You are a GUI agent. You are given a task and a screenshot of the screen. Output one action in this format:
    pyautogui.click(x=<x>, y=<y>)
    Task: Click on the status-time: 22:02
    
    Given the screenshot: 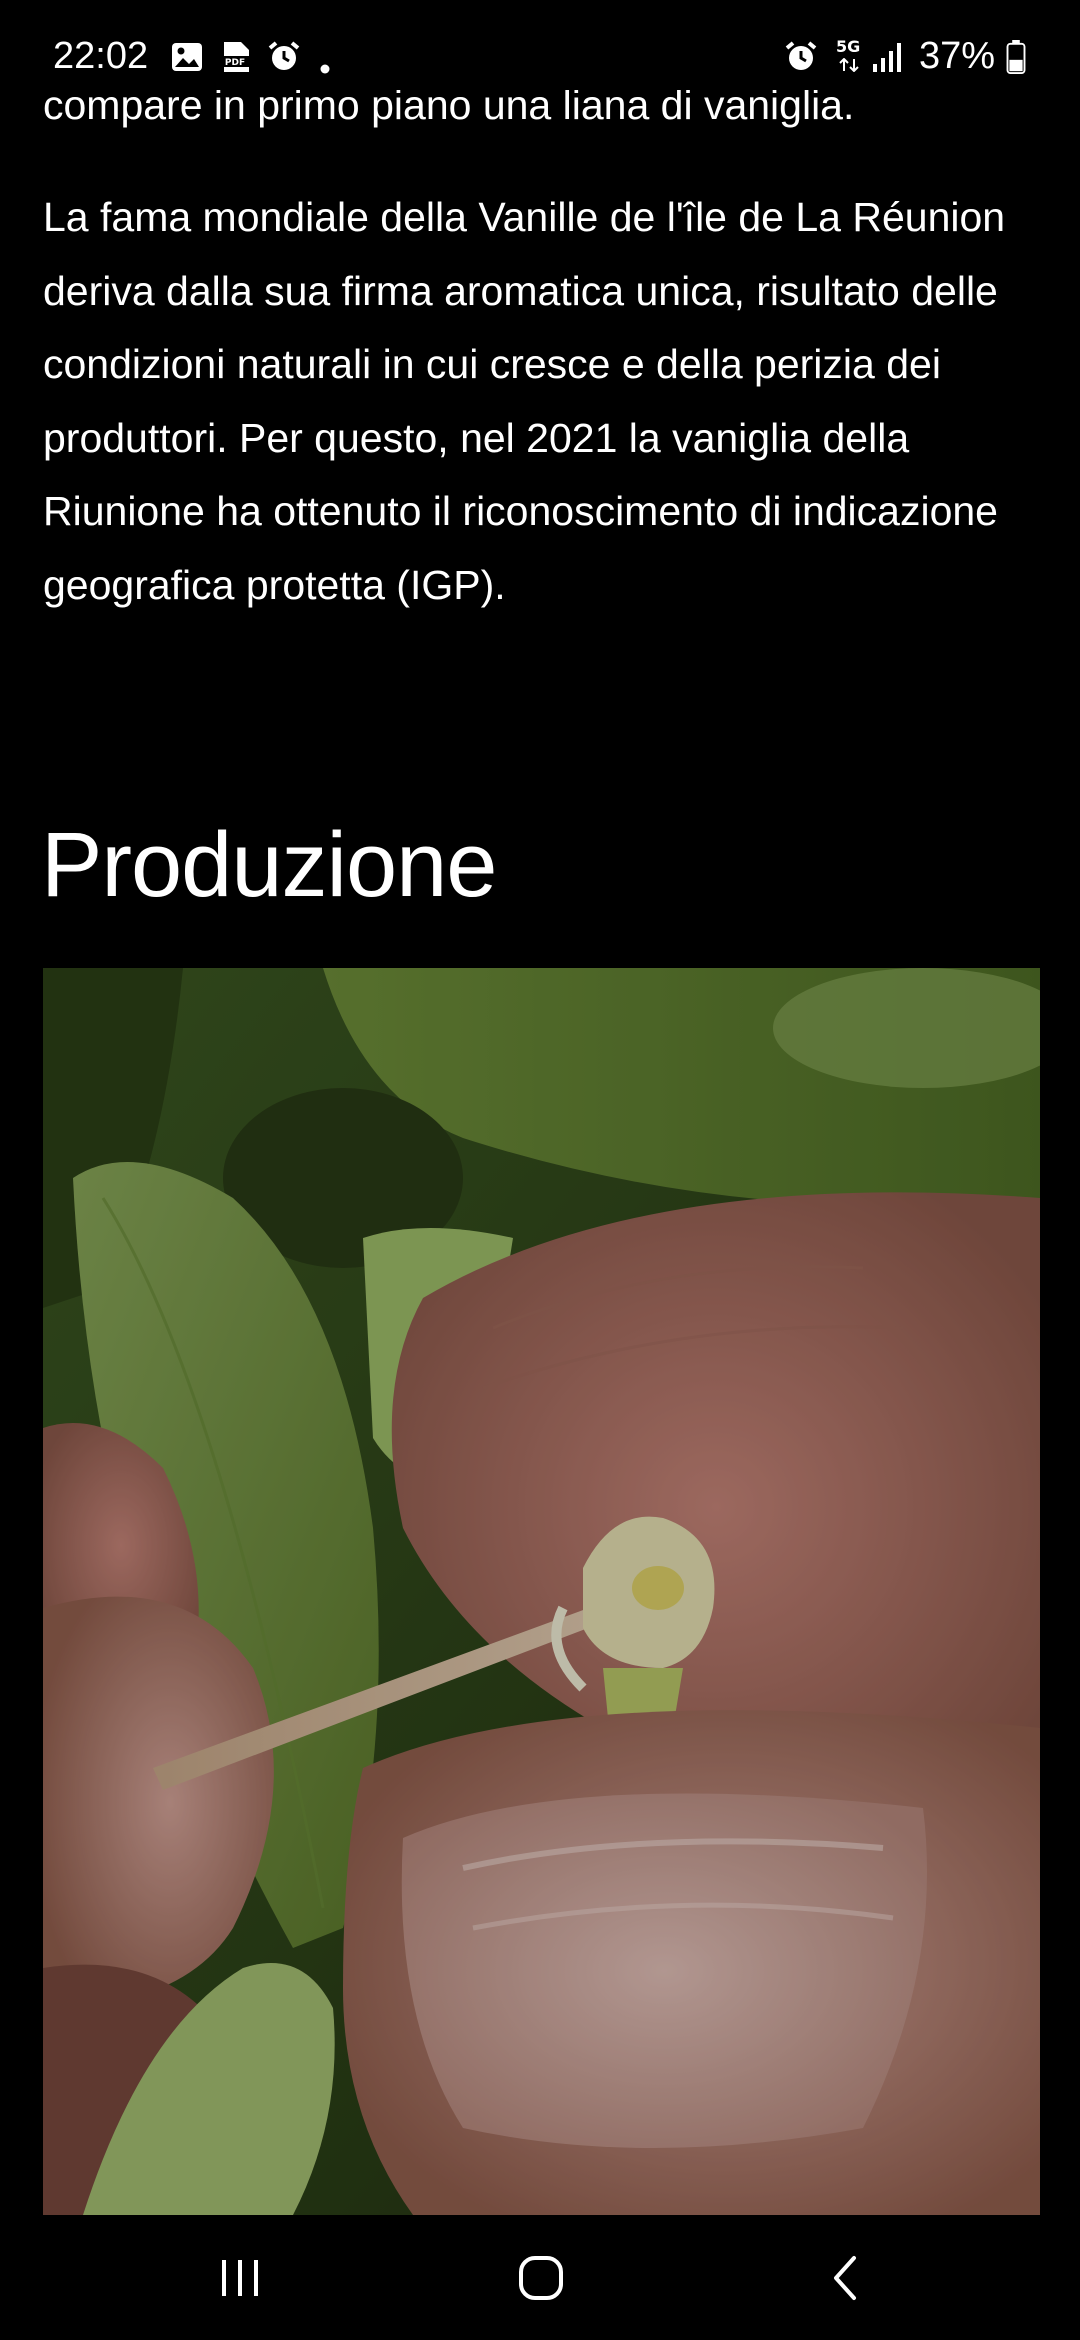 What is the action you would take?
    pyautogui.click(x=101, y=56)
    